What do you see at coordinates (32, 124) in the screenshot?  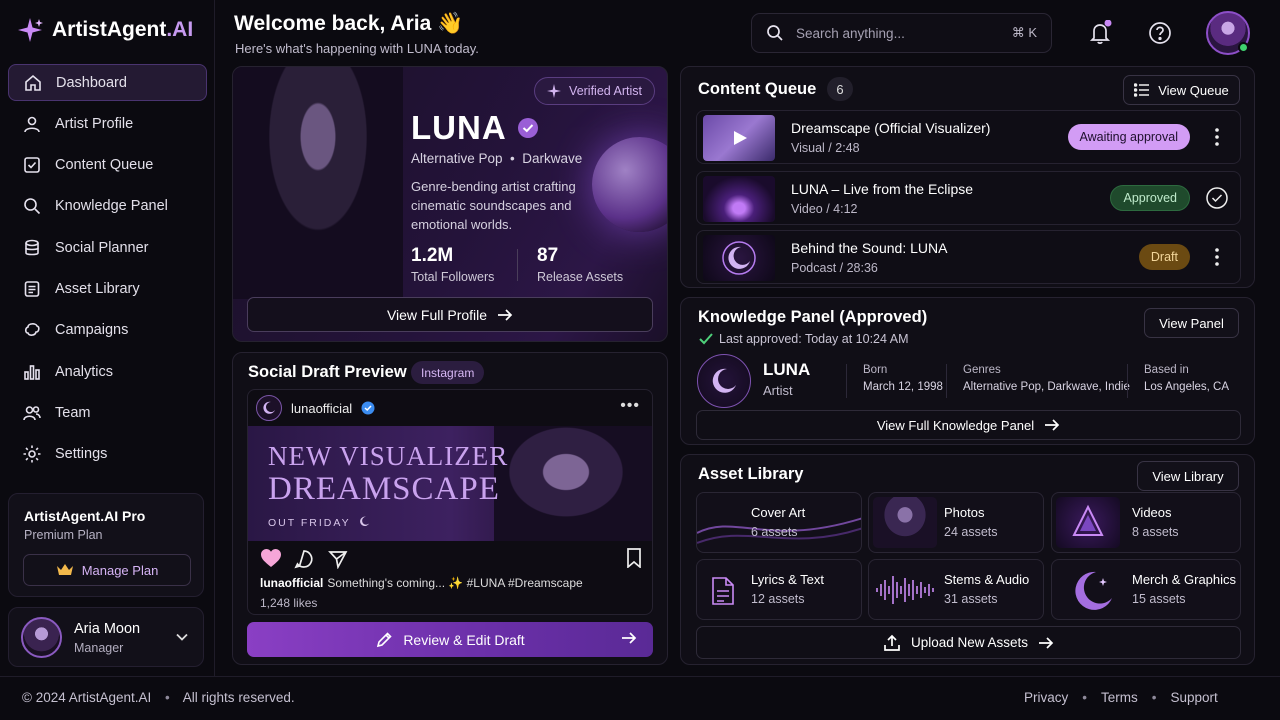 I see `user-icon` at bounding box center [32, 124].